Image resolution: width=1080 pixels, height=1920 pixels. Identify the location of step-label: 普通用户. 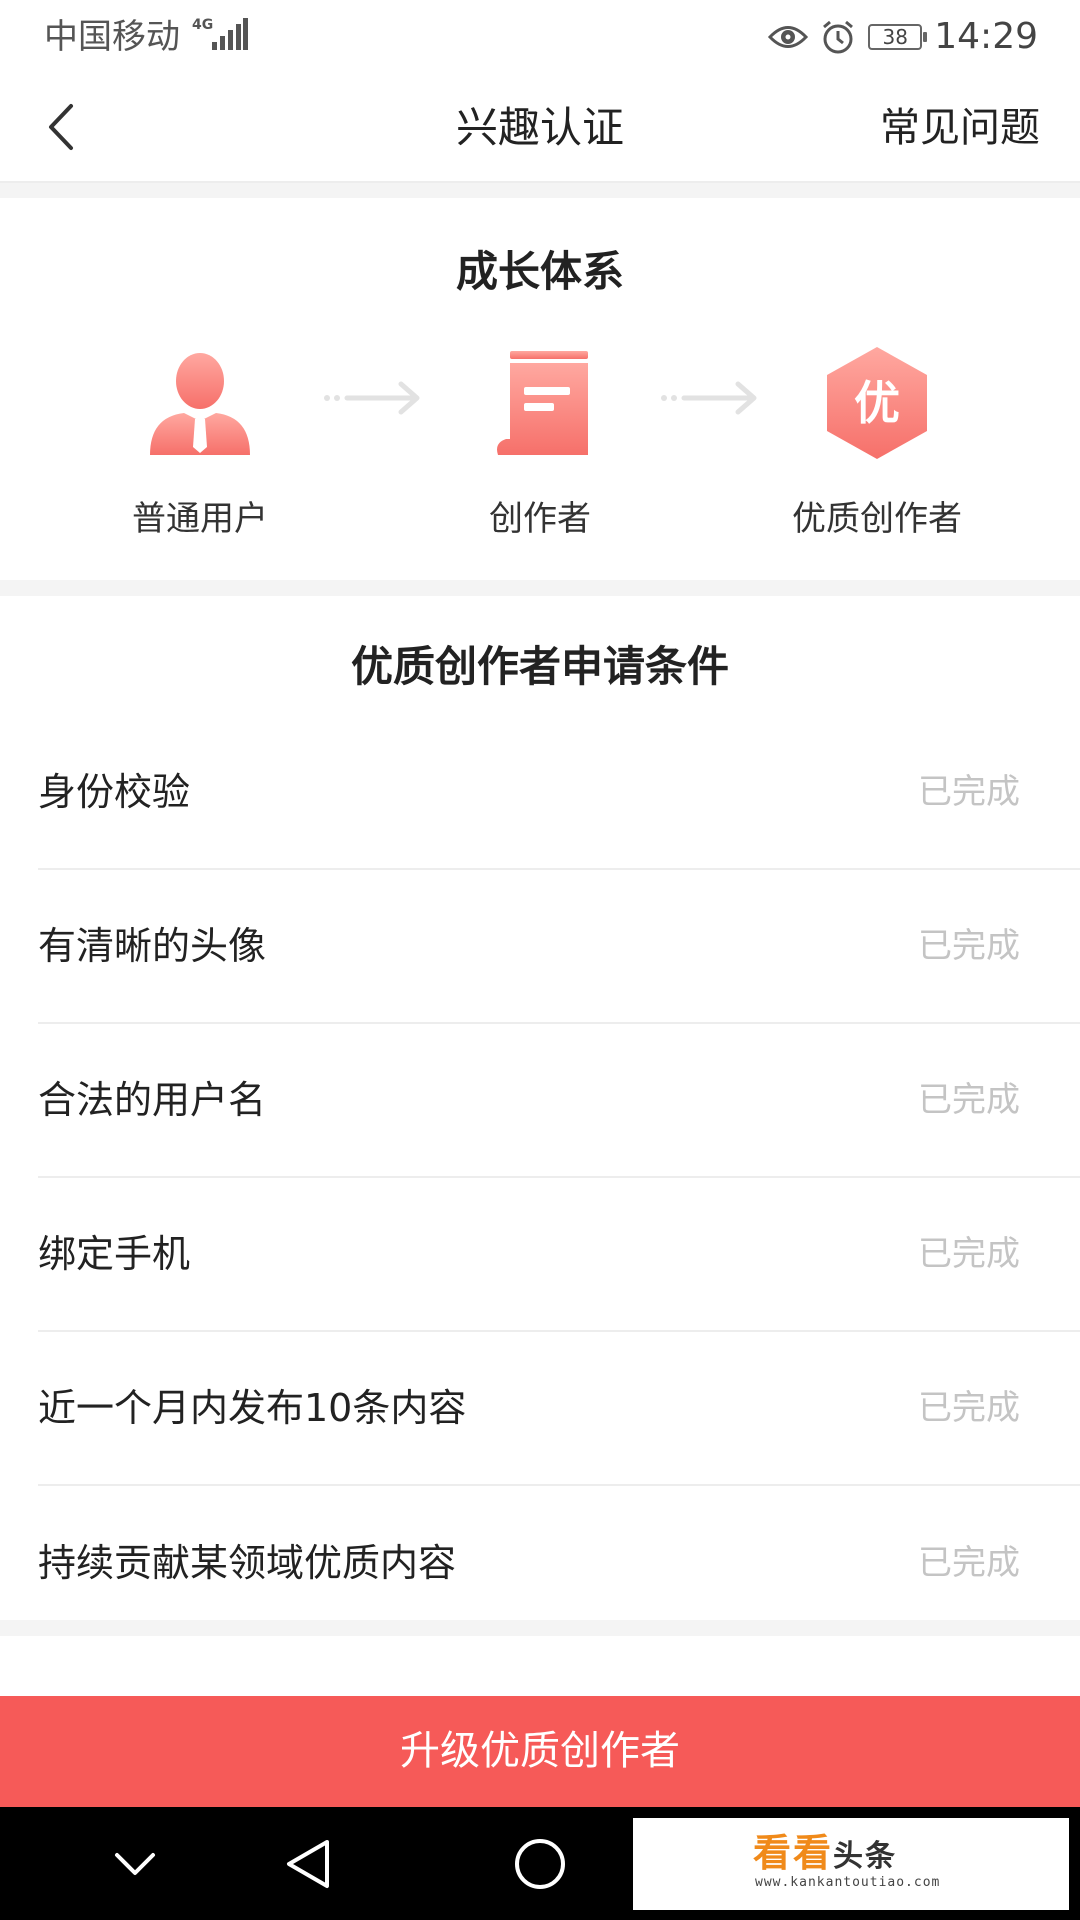
(200, 519).